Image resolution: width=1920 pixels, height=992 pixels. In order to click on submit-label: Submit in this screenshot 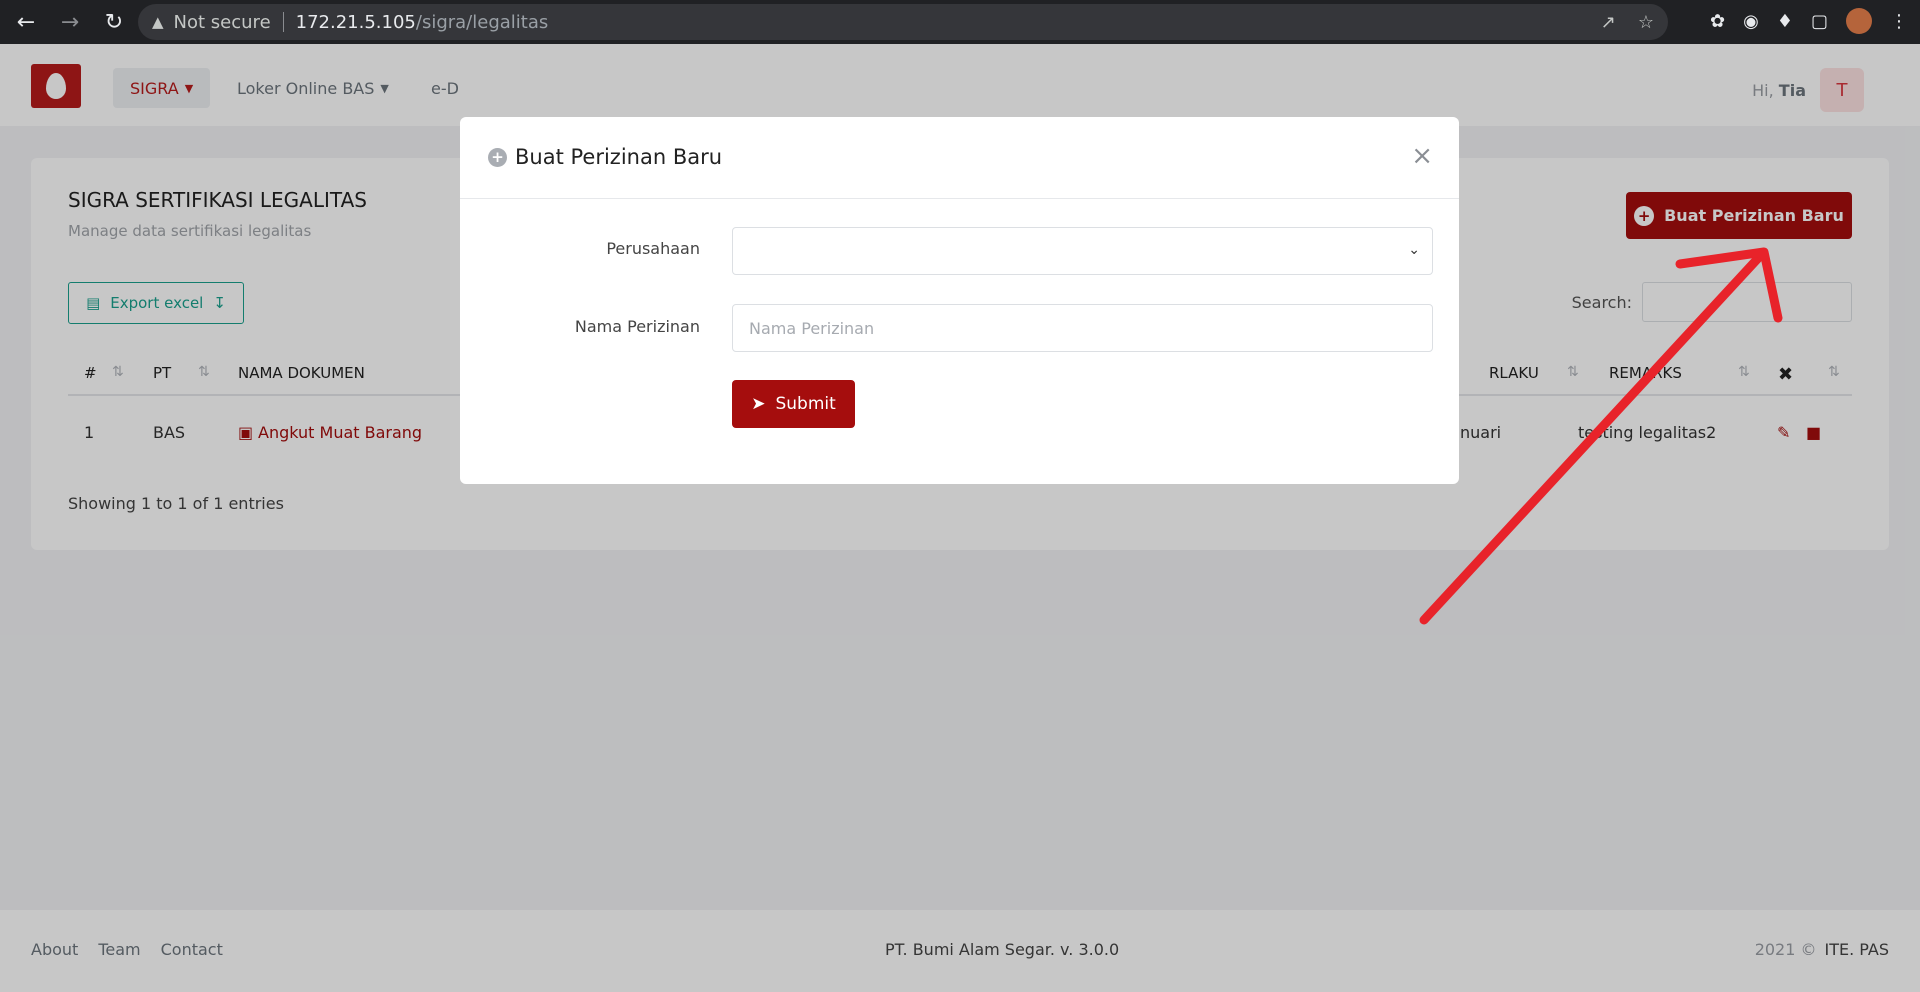, I will do `click(805, 404)`.